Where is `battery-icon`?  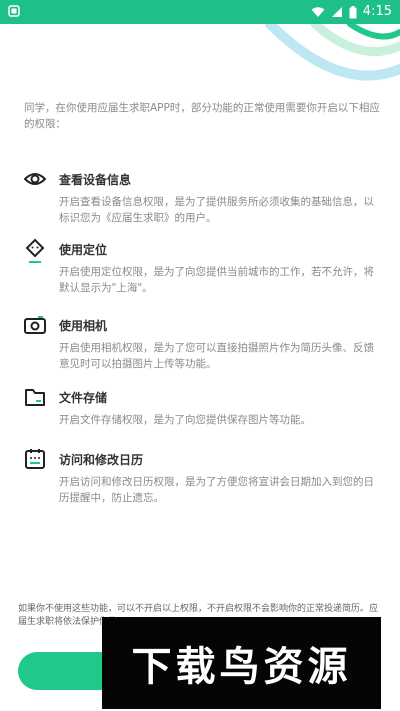
battery-icon is located at coordinates (353, 11).